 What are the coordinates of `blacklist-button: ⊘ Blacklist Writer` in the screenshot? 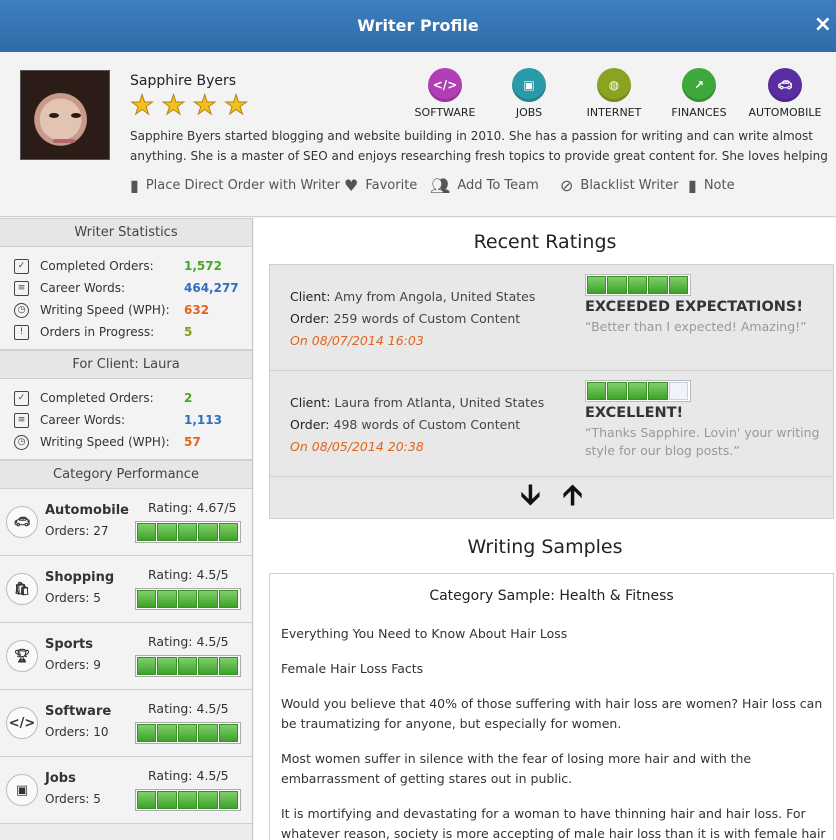 It's located at (619, 185).